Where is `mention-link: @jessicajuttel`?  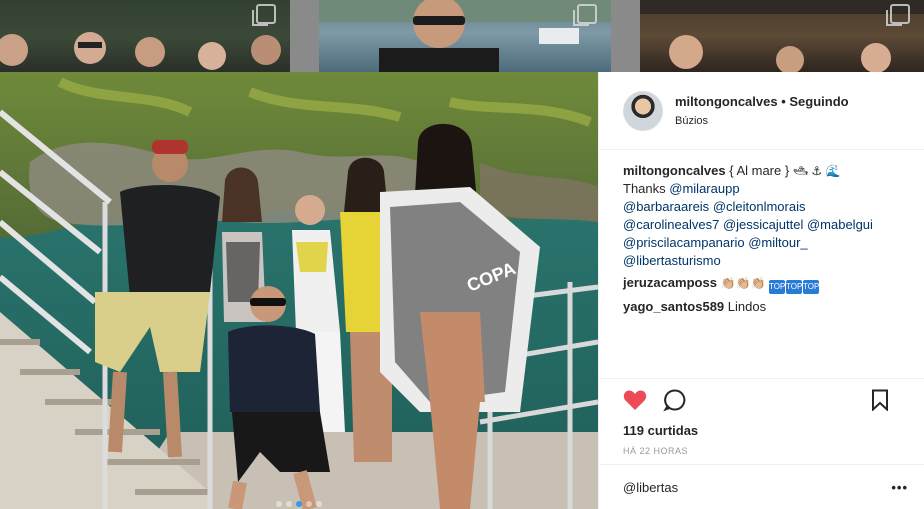
mention-link: @jessicajuttel is located at coordinates (763, 224).